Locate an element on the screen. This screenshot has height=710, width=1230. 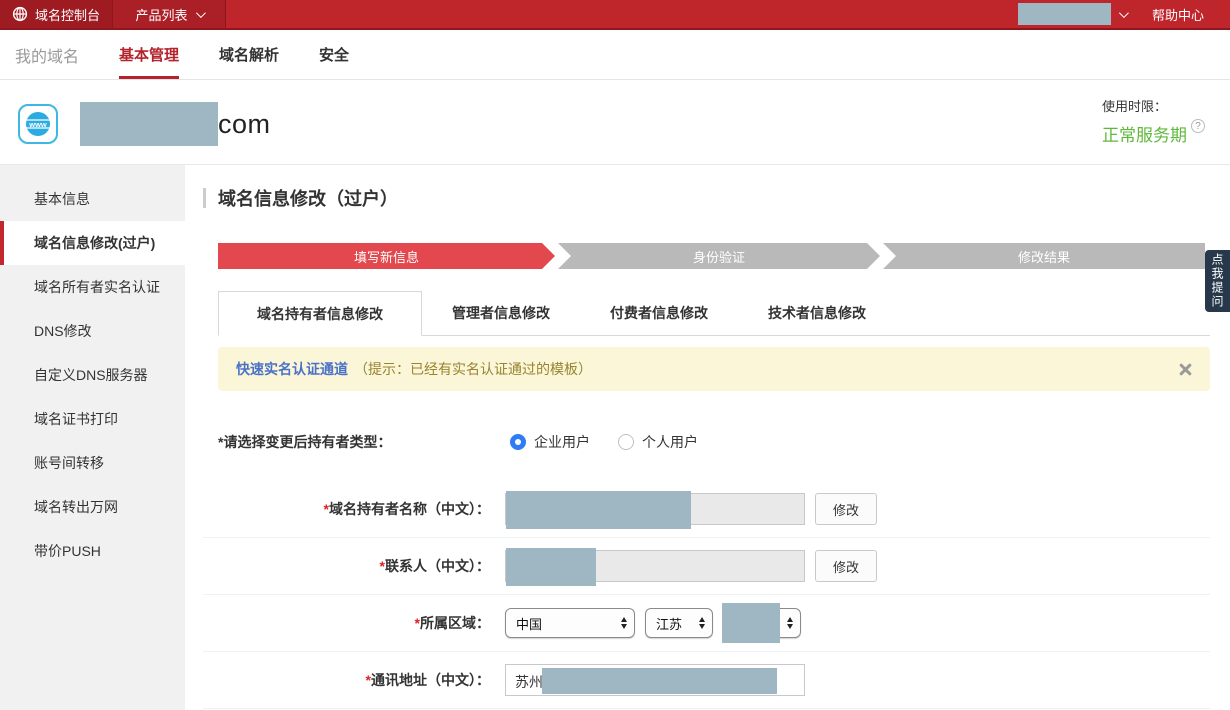
question-circle-icon: ? is located at coordinates (1198, 126).